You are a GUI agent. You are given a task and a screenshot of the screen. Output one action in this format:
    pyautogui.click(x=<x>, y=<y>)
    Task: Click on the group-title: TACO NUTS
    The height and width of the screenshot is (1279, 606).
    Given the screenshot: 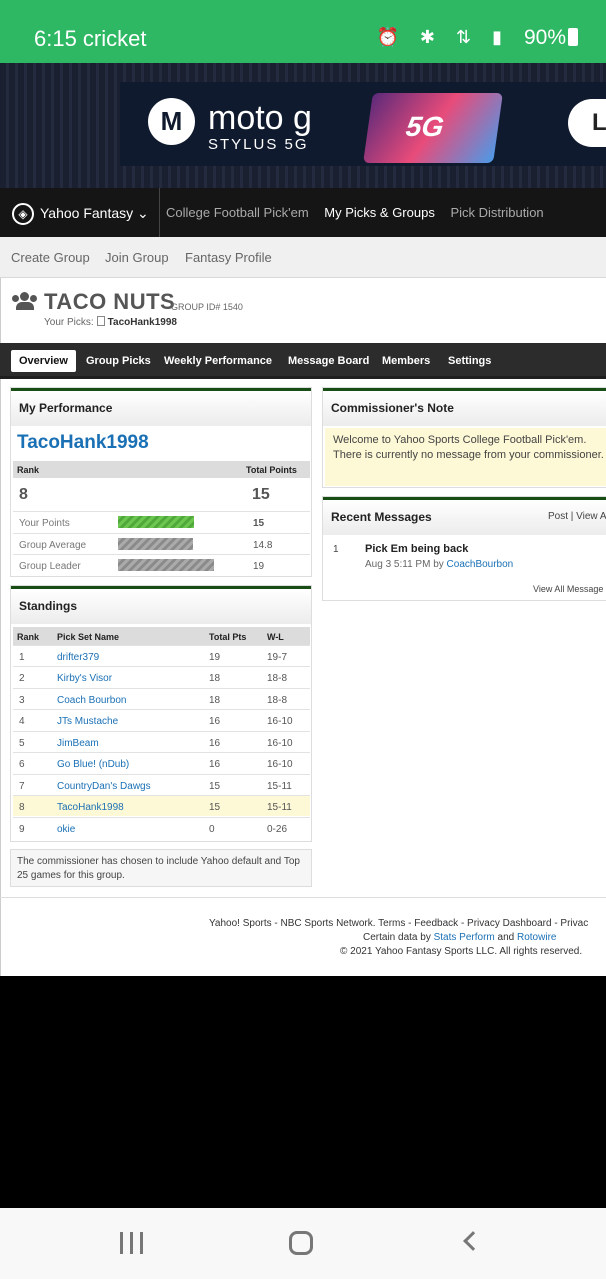 What is the action you would take?
    pyautogui.click(x=110, y=301)
    